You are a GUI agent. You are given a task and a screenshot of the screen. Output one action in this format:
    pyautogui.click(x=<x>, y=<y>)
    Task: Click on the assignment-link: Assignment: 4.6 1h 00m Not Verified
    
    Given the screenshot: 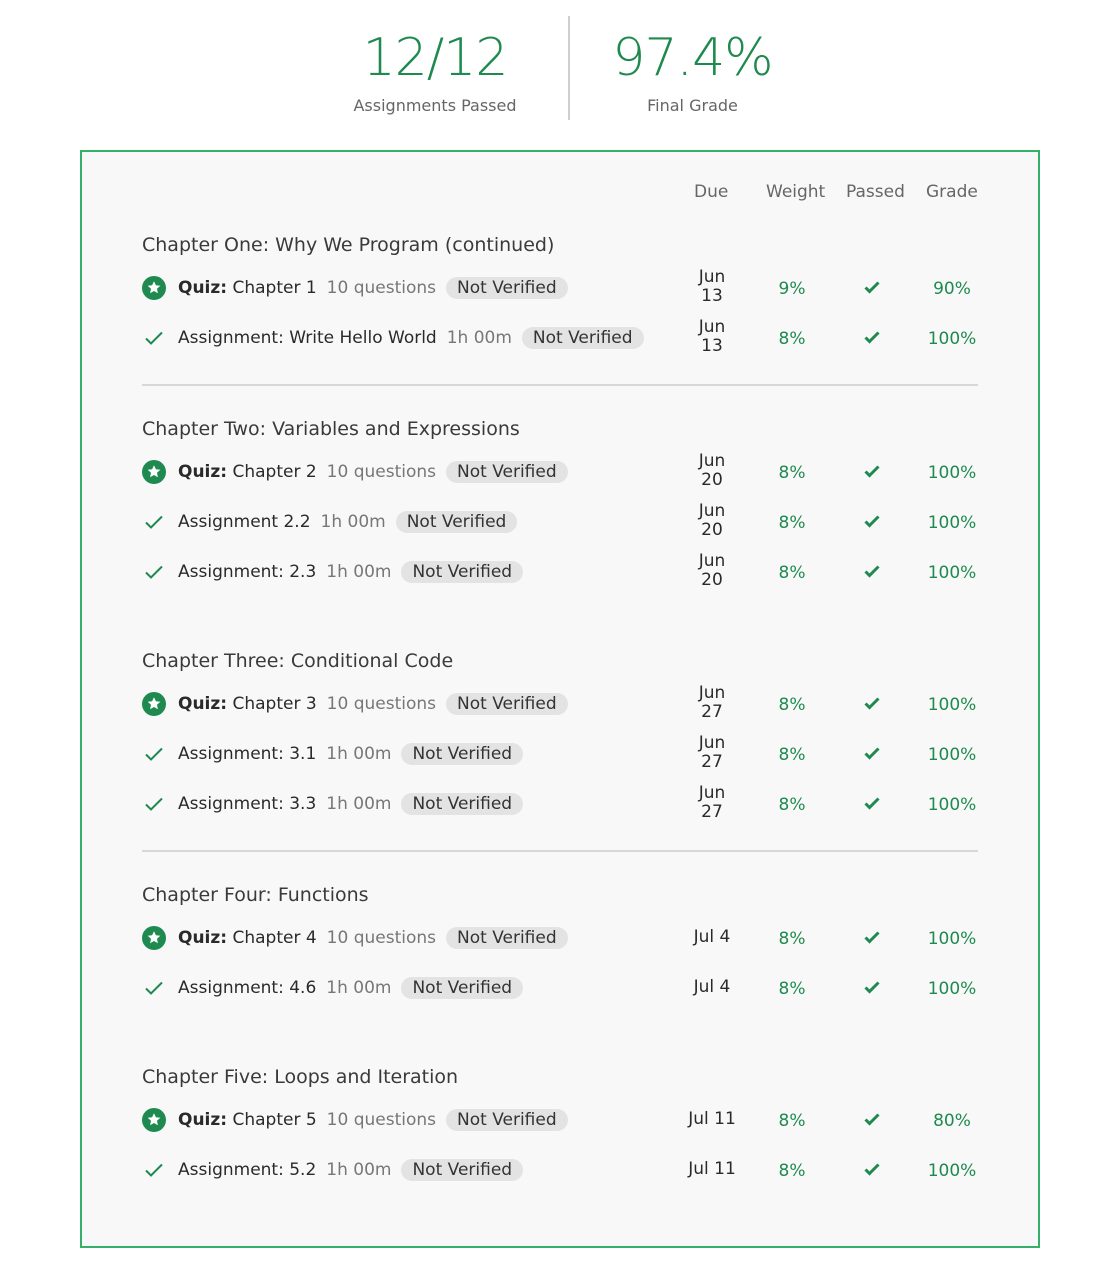 What is the action you would take?
    pyautogui.click(x=351, y=988)
    